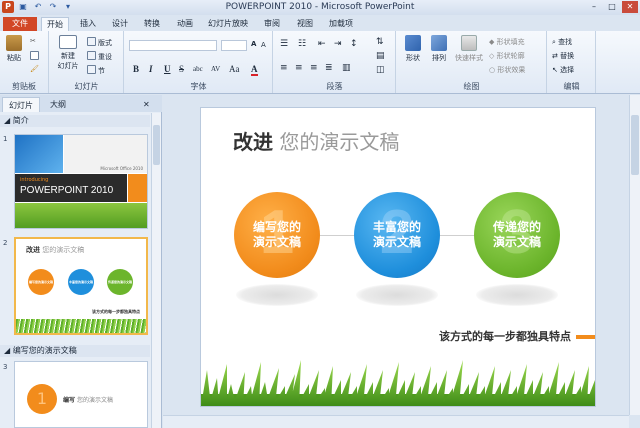 This screenshot has height=428, width=640. What do you see at coordinates (469, 58) in the screenshot?
I see `quick-styles-label: 快速样式` at bounding box center [469, 58].